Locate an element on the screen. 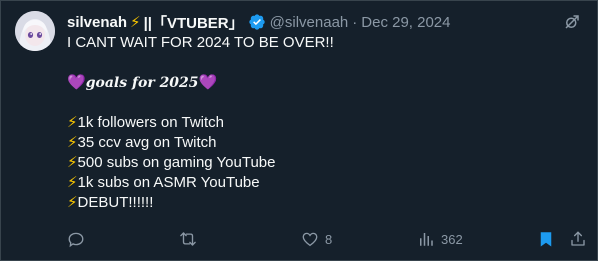  heart-icon is located at coordinates (310, 239).